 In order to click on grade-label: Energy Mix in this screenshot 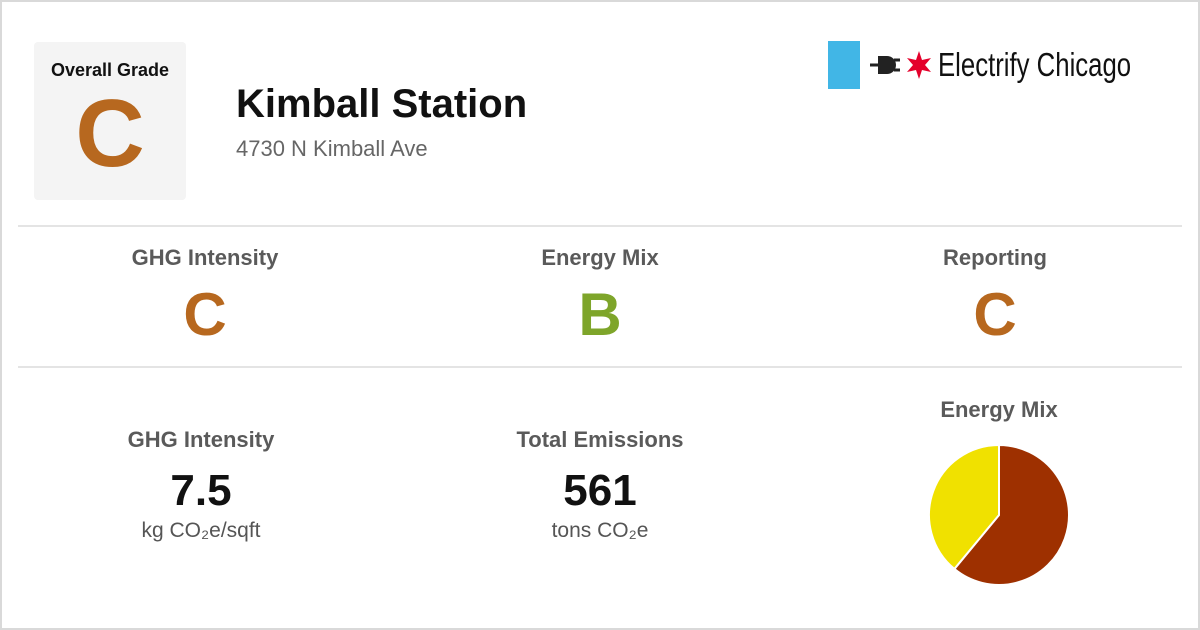, I will do `click(600, 257)`.